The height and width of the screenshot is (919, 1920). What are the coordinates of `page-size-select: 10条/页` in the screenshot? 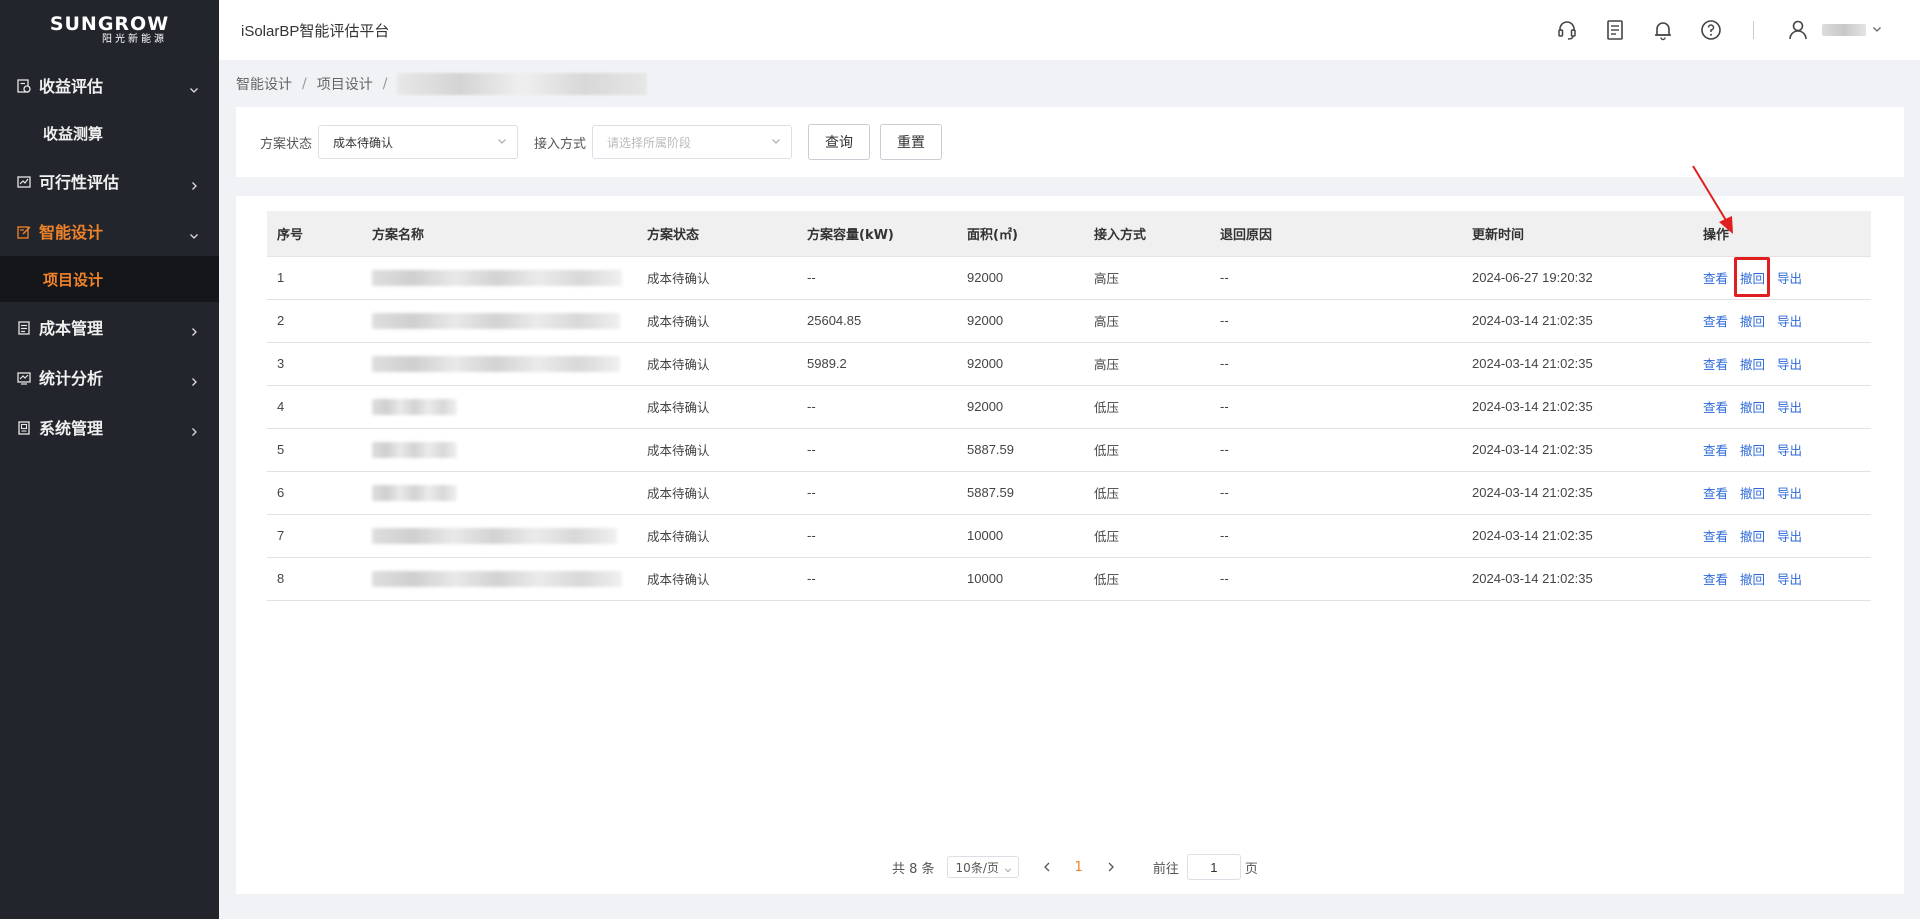 It's located at (982, 867).